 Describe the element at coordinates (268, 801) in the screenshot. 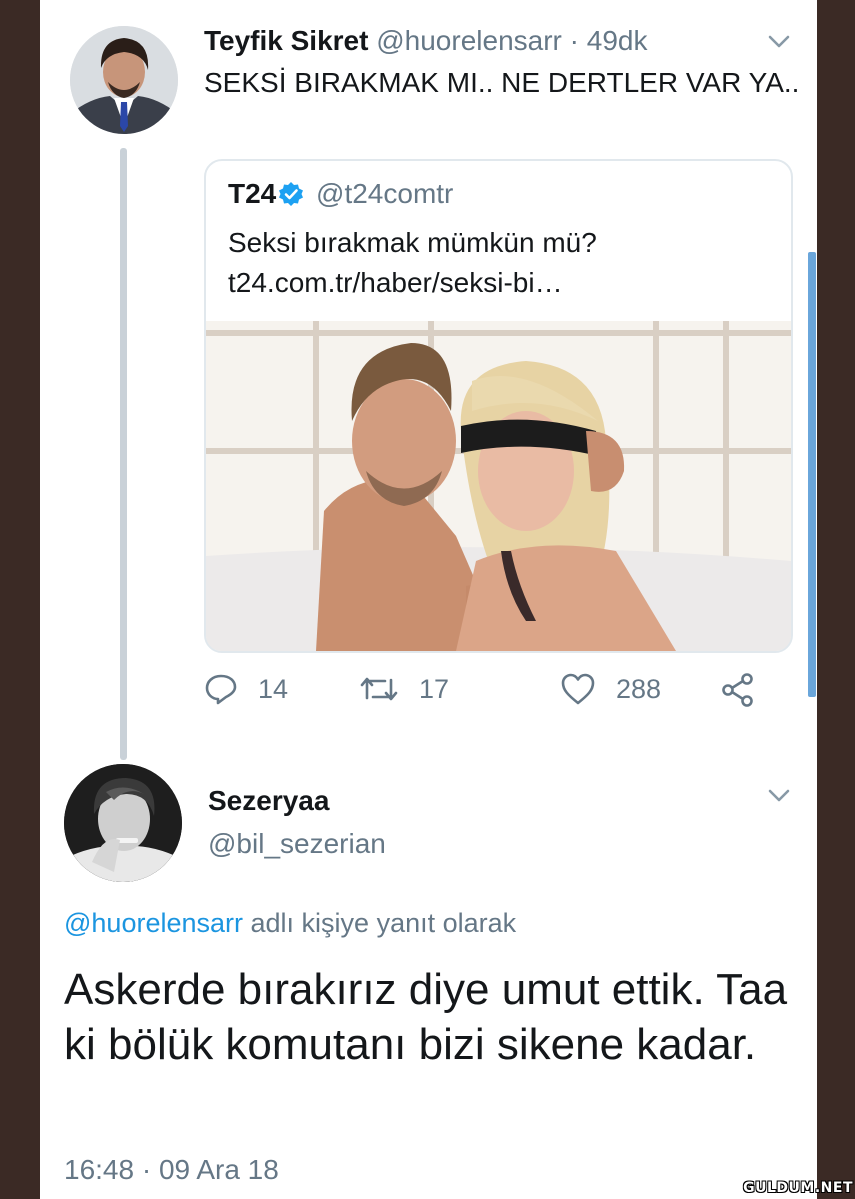

I see `reply-author-name: Sezeryaa` at that location.